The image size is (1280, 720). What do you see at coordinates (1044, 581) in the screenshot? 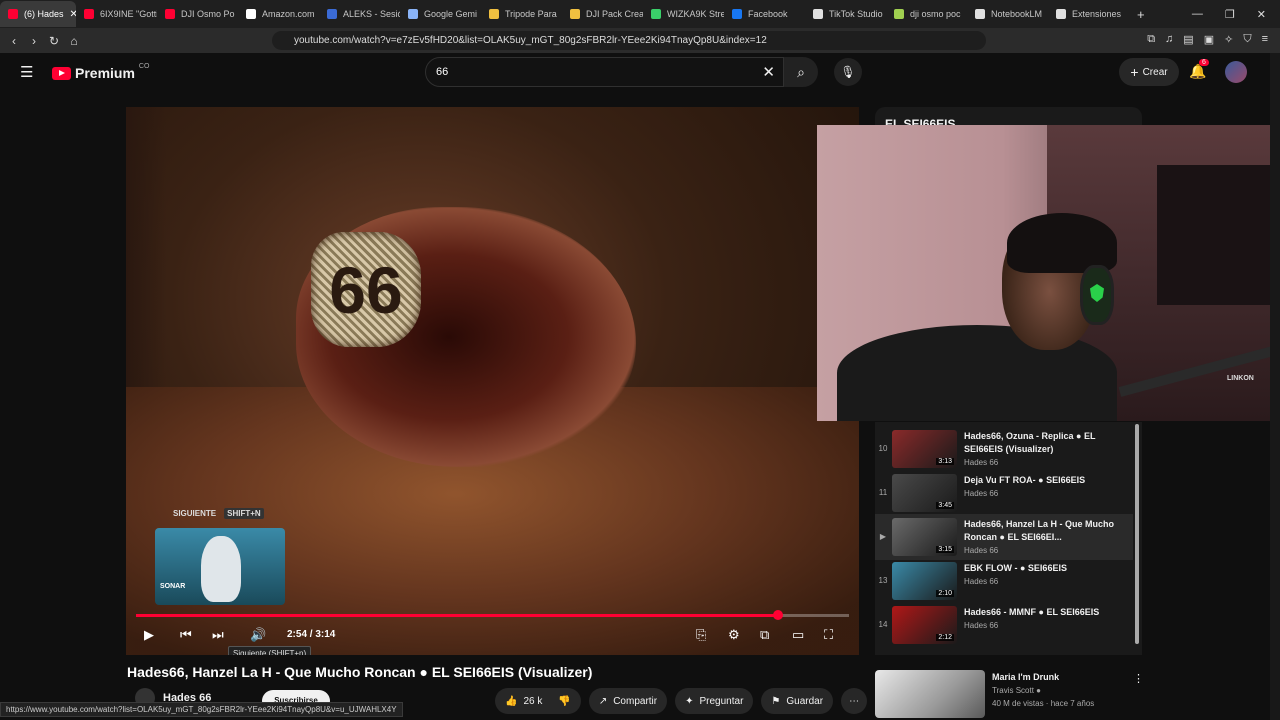
I see `playlist-meta: EBK FLOW - ● SEI66EIS Hades 66` at bounding box center [1044, 581].